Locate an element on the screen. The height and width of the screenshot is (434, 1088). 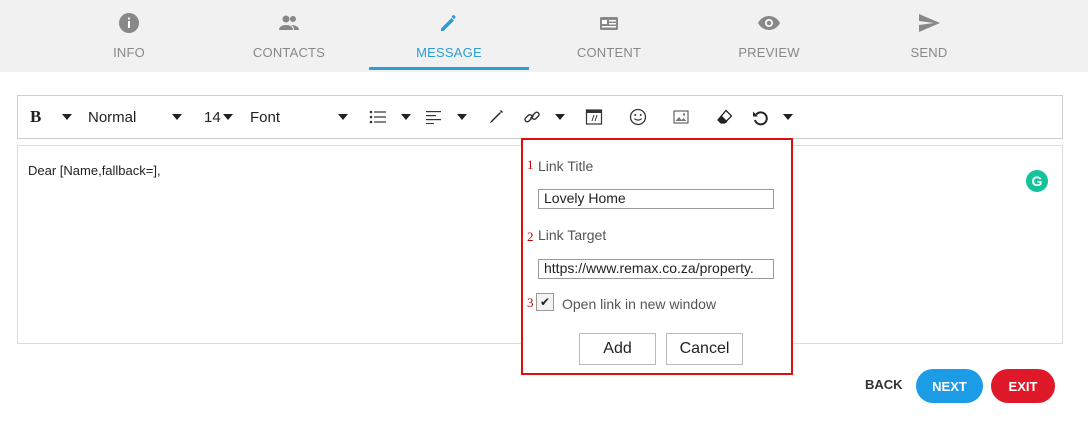
link-button is located at coordinates (532, 117).